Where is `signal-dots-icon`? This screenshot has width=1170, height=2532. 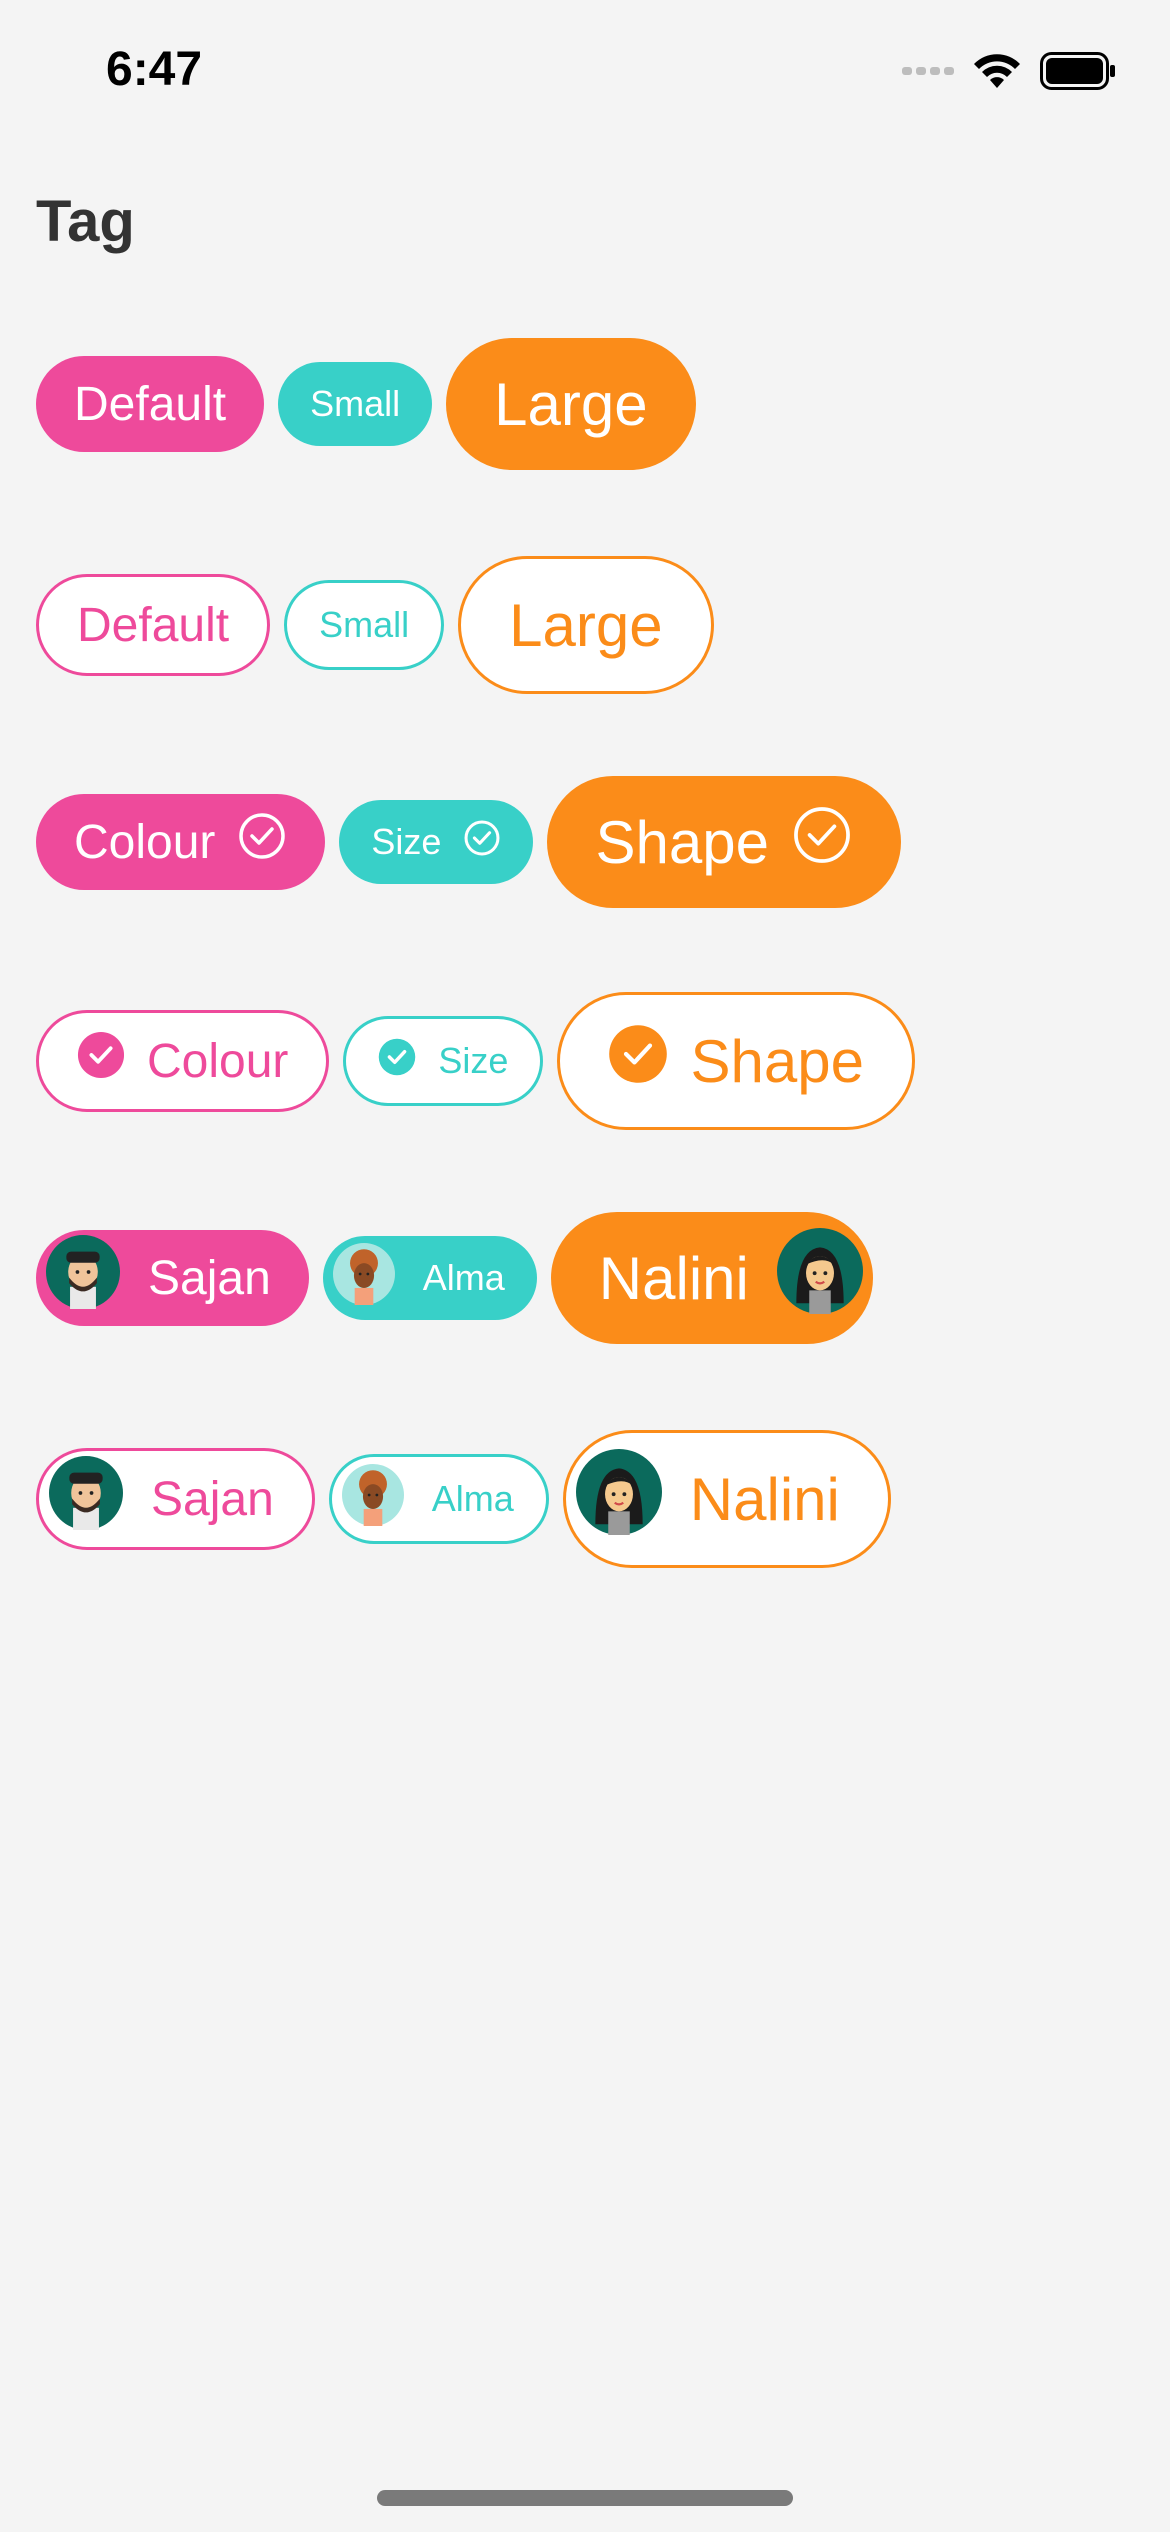 signal-dots-icon is located at coordinates (928, 73).